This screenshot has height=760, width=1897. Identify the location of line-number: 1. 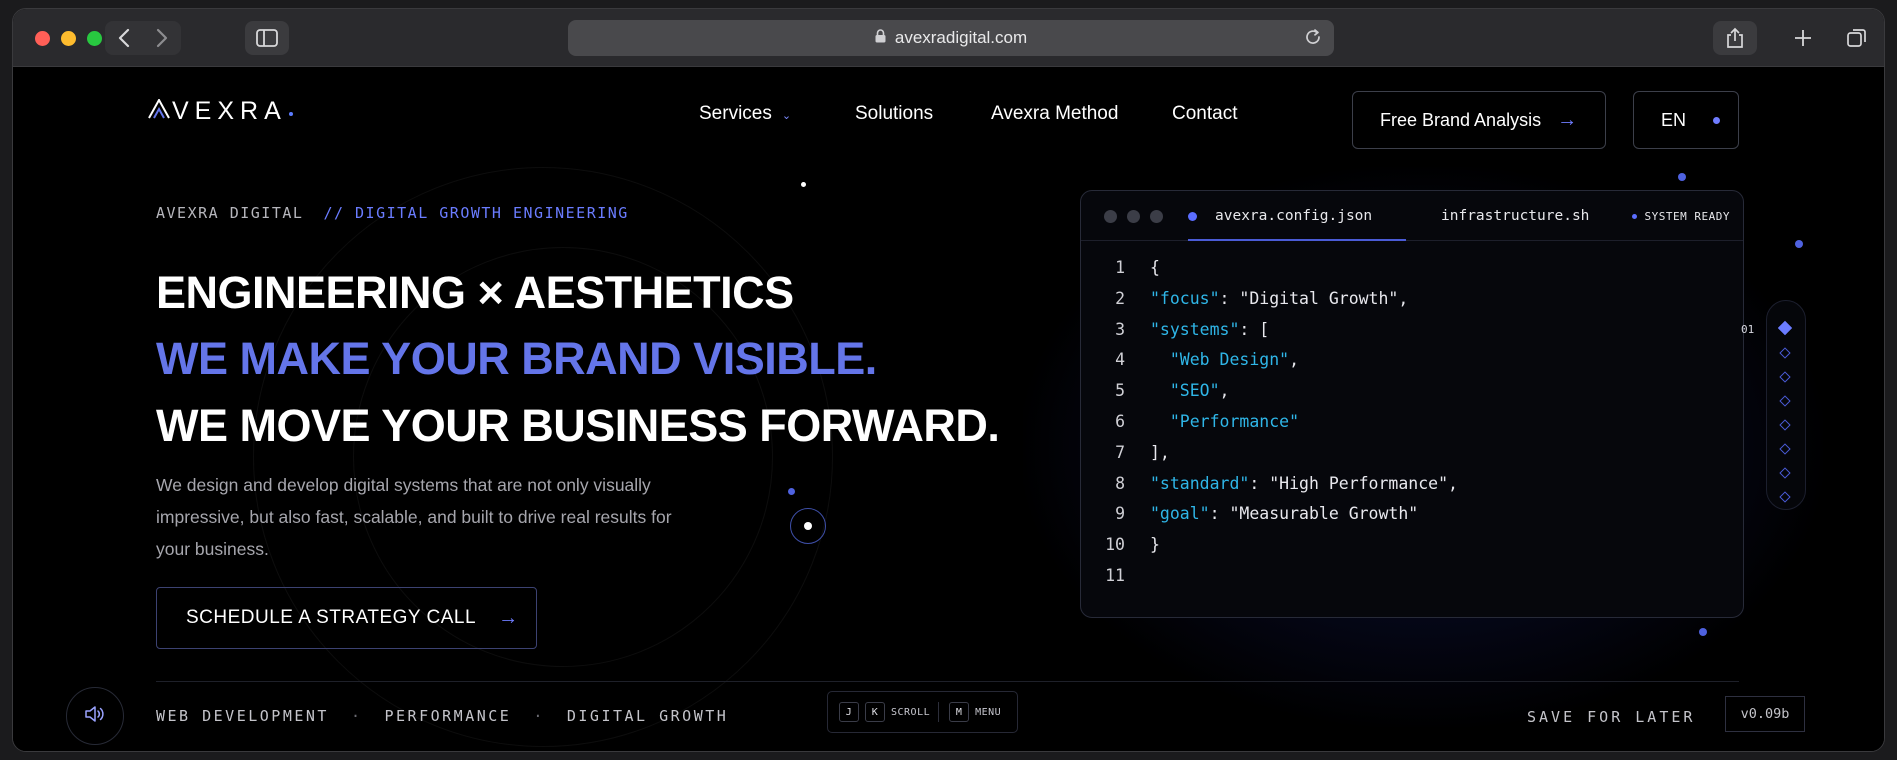
(1120, 267).